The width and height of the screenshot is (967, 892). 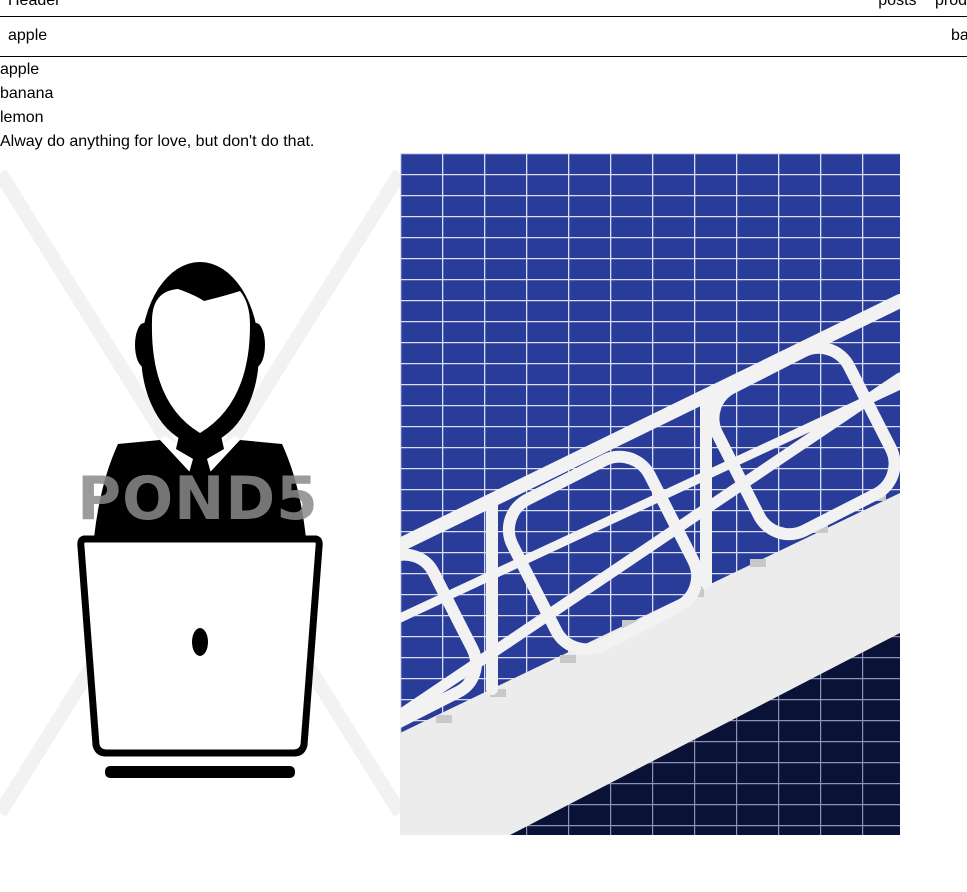 I want to click on svg-text: POND5, so click(x=198, y=499).